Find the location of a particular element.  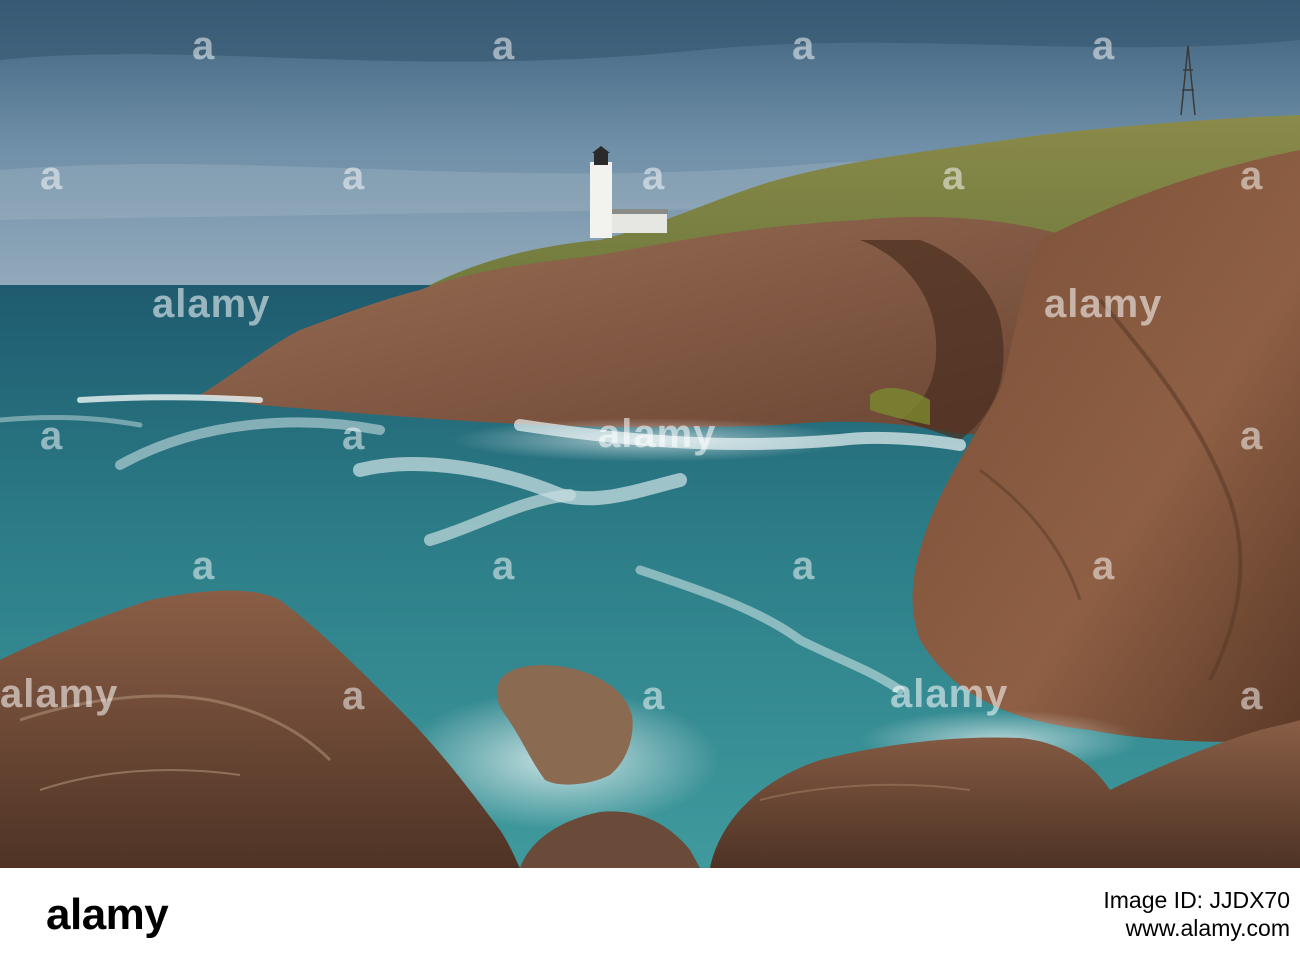

alamy-logo: alamy is located at coordinates (107, 914).